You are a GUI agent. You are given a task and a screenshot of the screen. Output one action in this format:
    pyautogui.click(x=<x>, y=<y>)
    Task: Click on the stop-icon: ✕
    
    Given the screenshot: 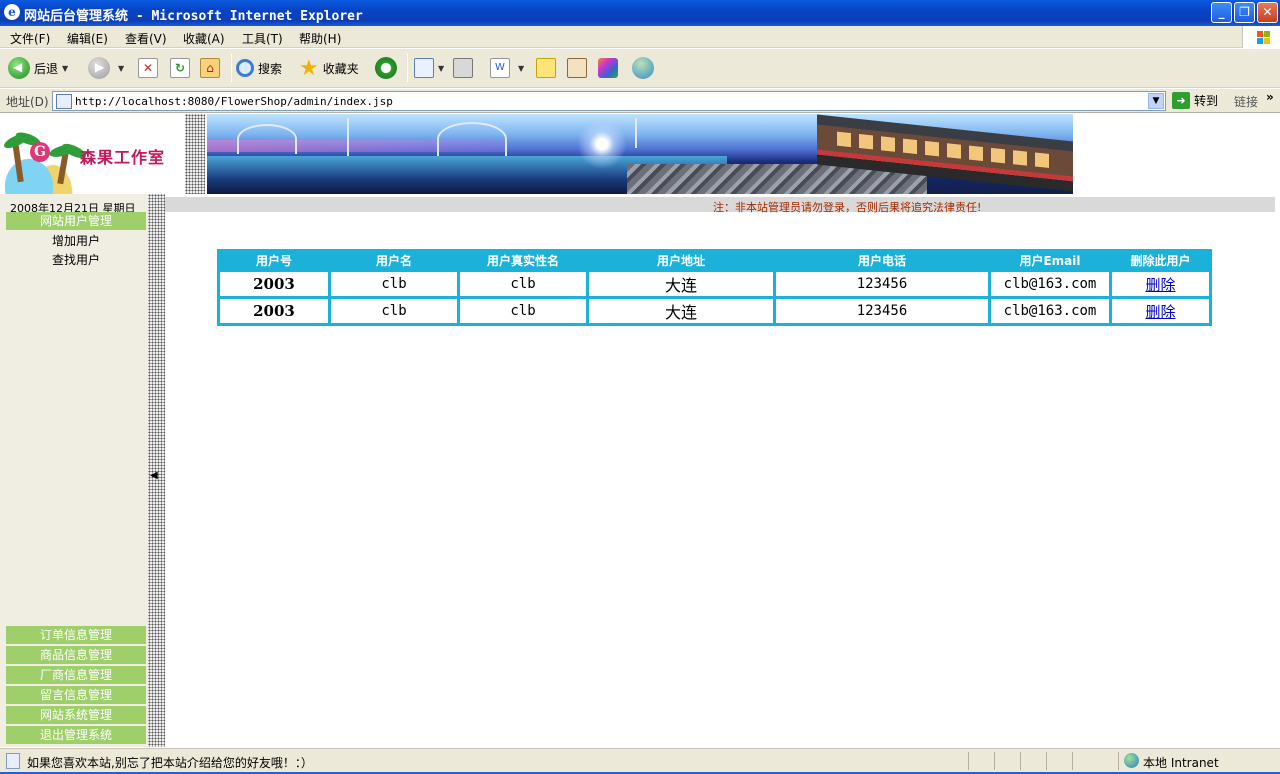 What is the action you would take?
    pyautogui.click(x=148, y=68)
    